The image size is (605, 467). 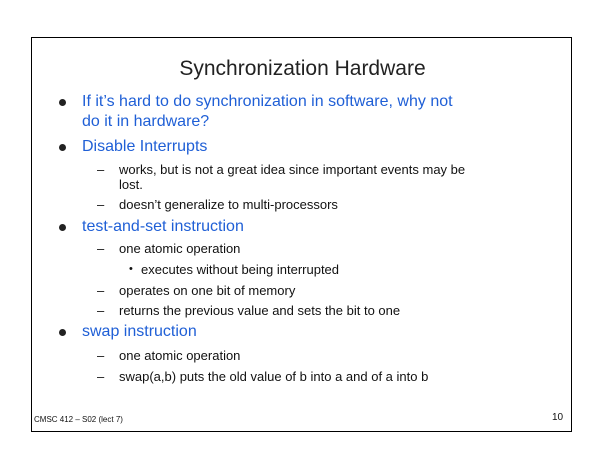 I want to click on subsub-marker: •, so click(x=131, y=269).